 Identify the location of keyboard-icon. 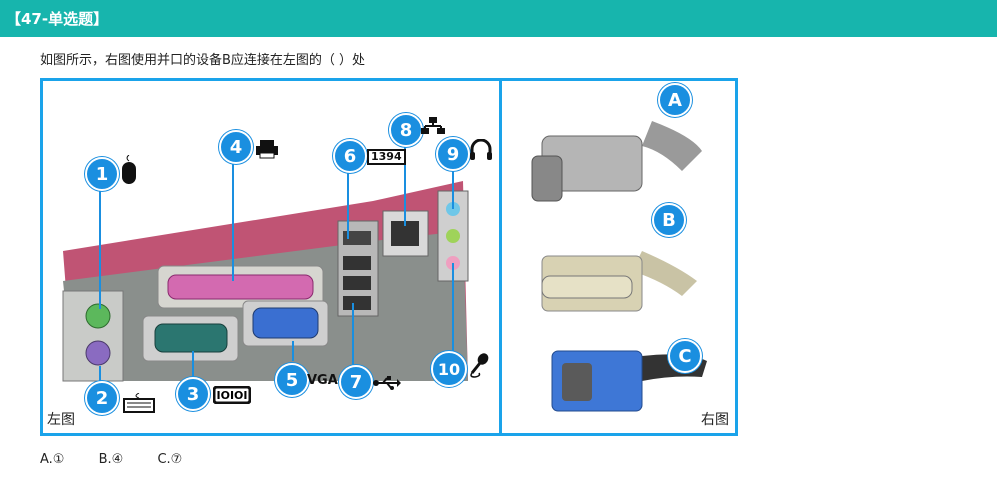
(139, 403).